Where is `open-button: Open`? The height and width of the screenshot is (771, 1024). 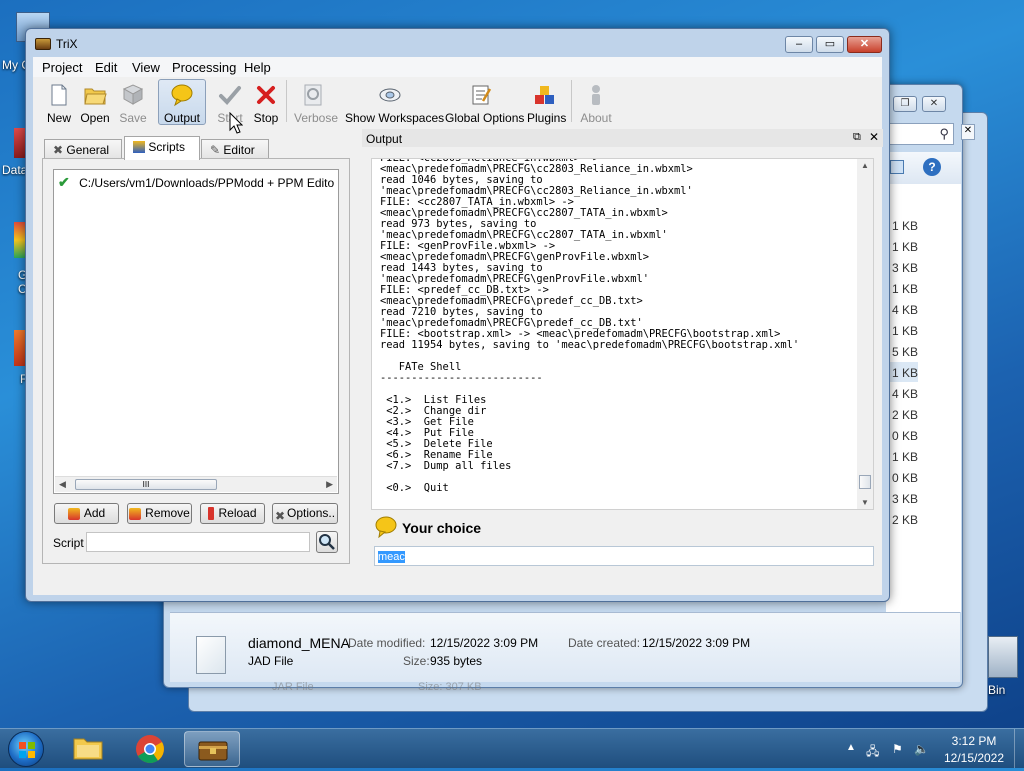 open-button: Open is located at coordinates (95, 104).